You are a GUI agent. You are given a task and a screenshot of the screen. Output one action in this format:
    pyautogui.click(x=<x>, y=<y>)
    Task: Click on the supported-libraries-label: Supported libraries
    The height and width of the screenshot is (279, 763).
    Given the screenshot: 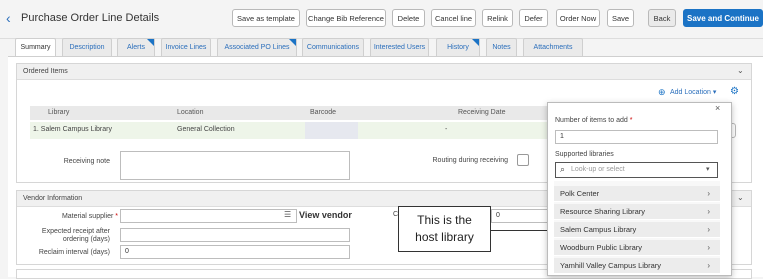 What is the action you would take?
    pyautogui.click(x=584, y=154)
    